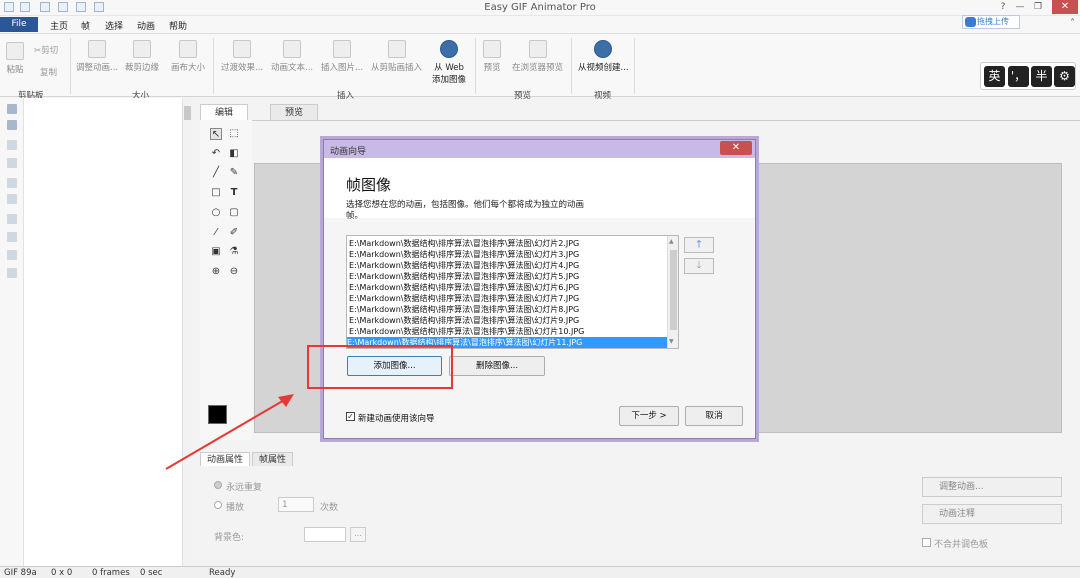 The image size is (1080, 578). I want to click on rectangle-tool-icon: □, so click(216, 193).